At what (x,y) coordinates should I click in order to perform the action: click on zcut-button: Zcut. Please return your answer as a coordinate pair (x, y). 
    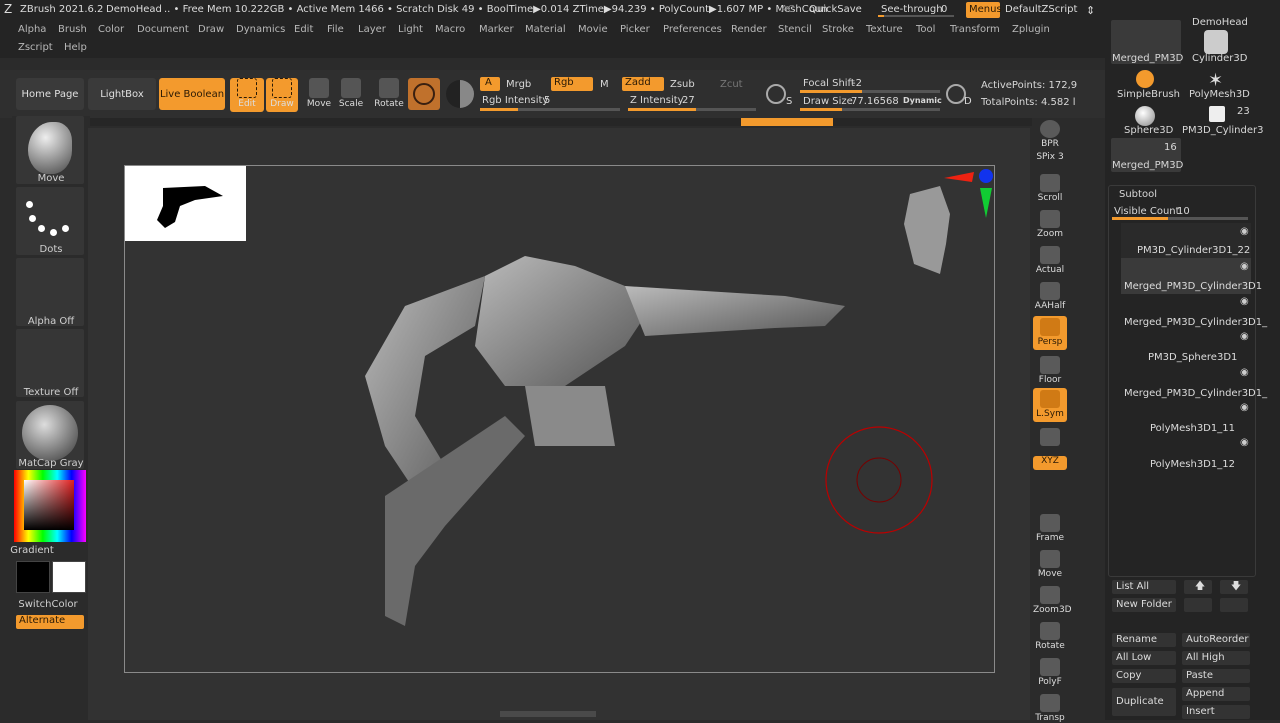
    Looking at the image, I should click on (731, 84).